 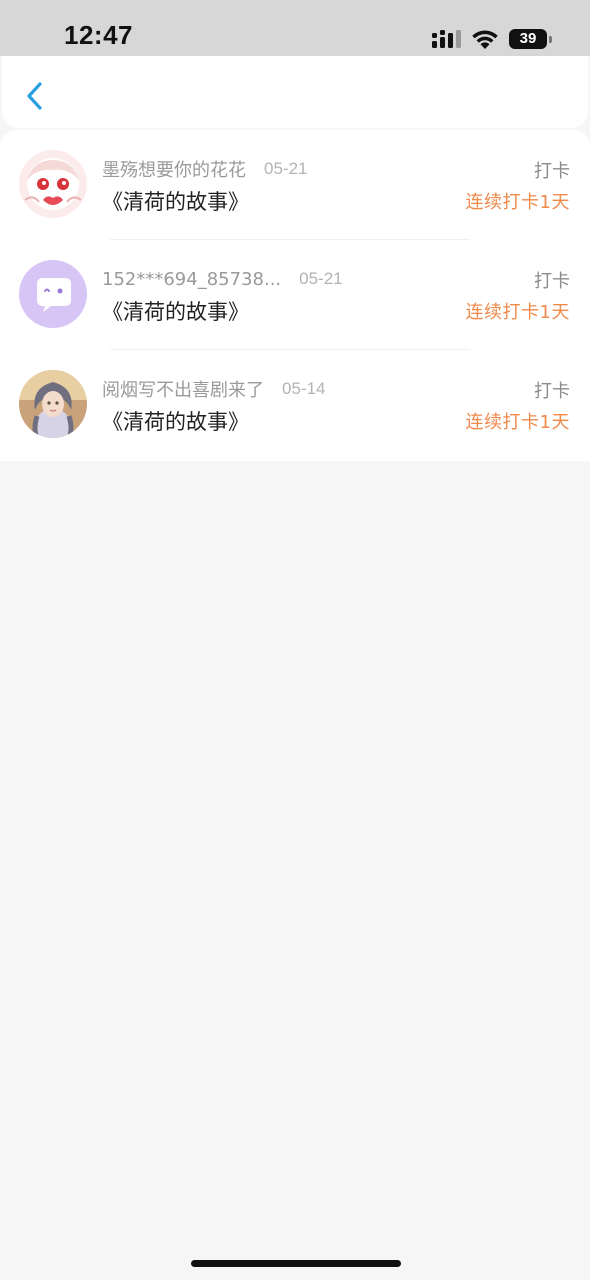 I want to click on battery-level: 39, so click(x=528, y=39).